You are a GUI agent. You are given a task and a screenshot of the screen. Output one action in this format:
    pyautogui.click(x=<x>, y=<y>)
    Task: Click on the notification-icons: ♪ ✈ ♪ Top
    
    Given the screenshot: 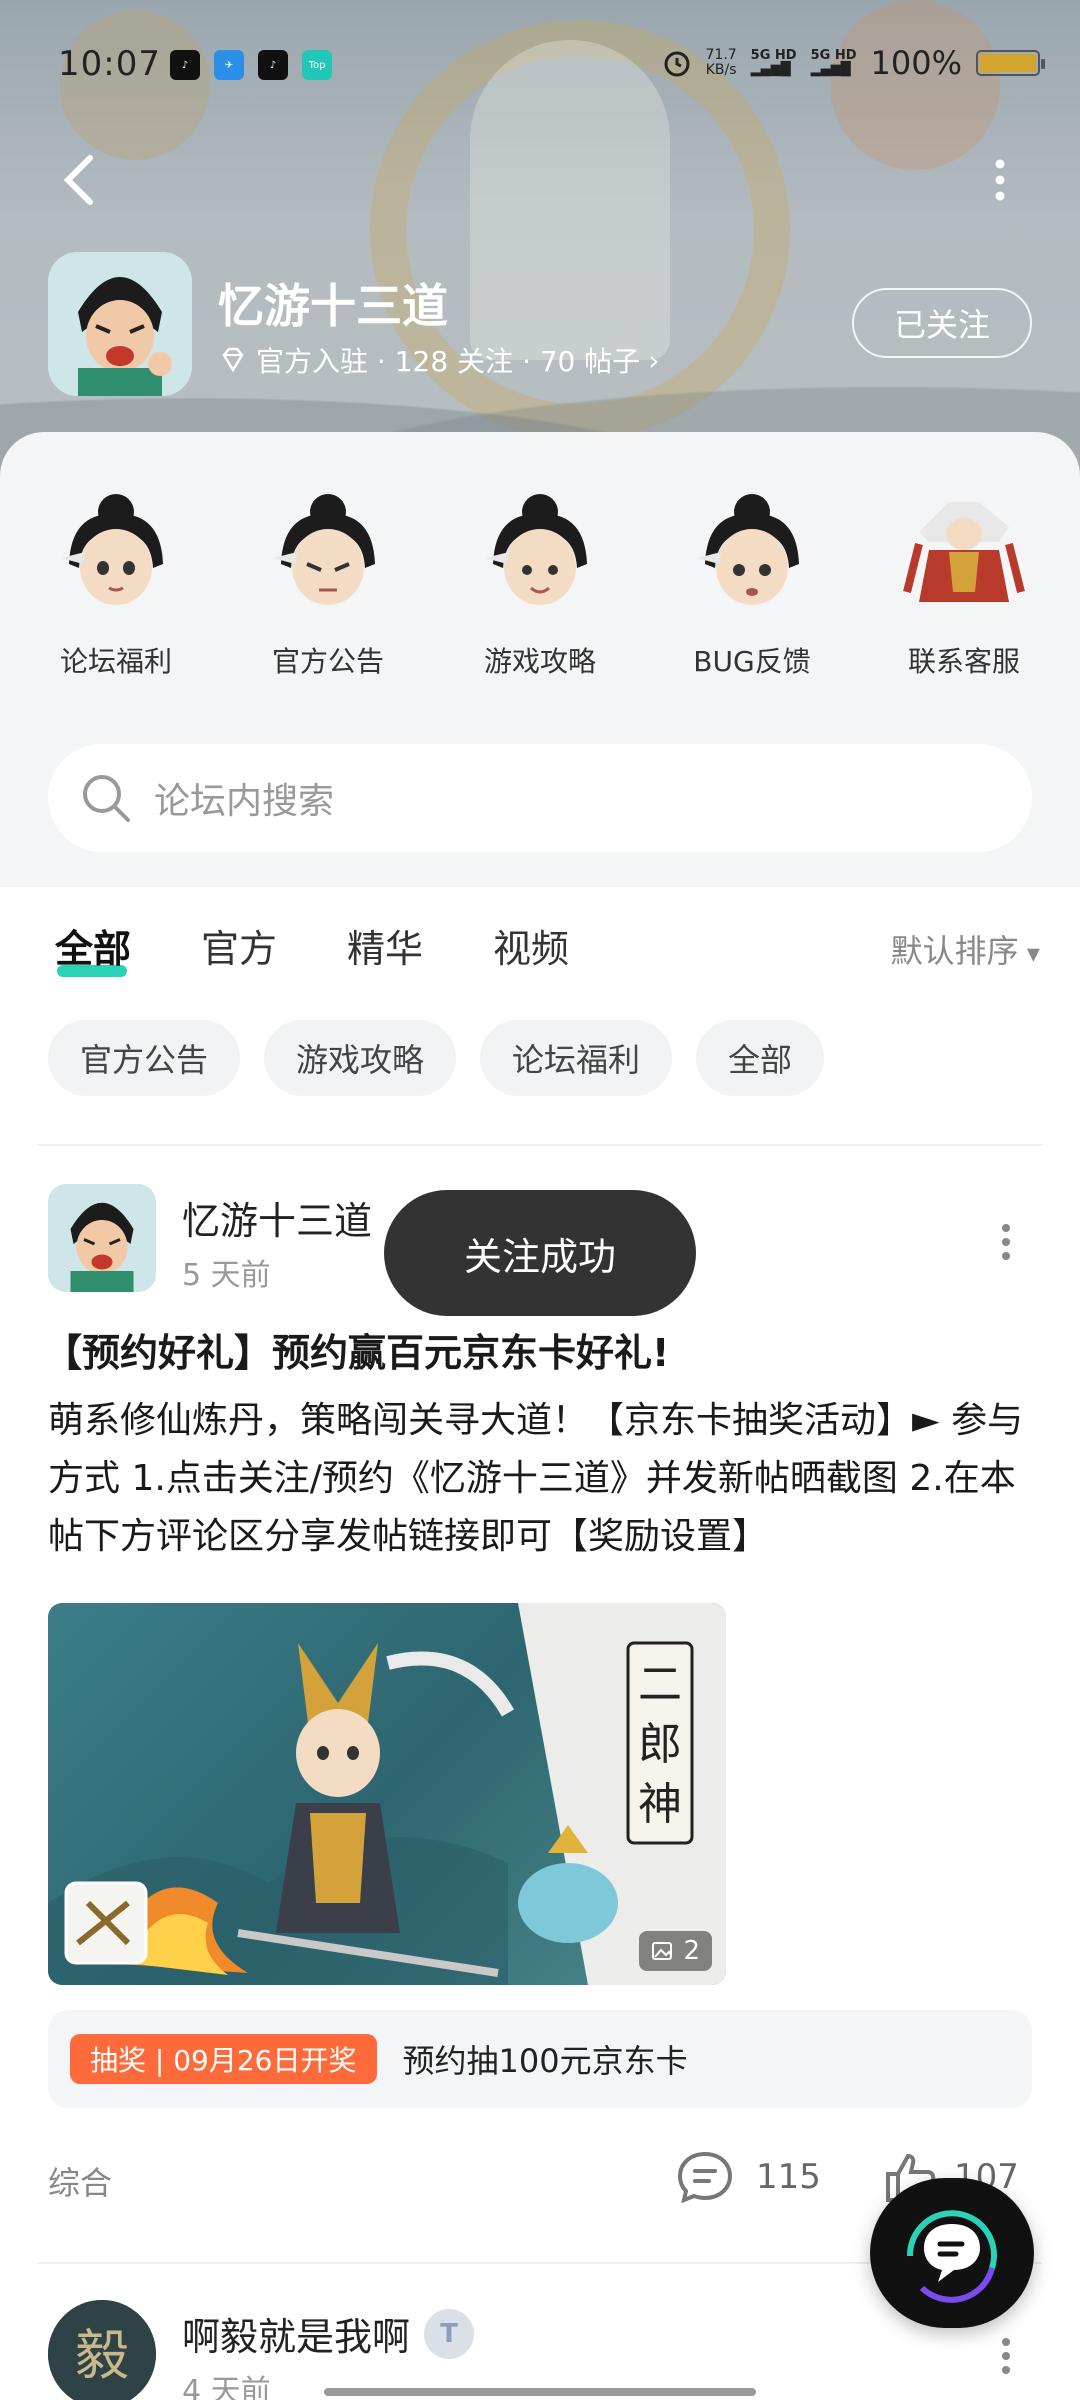 What is the action you would take?
    pyautogui.click(x=251, y=65)
    